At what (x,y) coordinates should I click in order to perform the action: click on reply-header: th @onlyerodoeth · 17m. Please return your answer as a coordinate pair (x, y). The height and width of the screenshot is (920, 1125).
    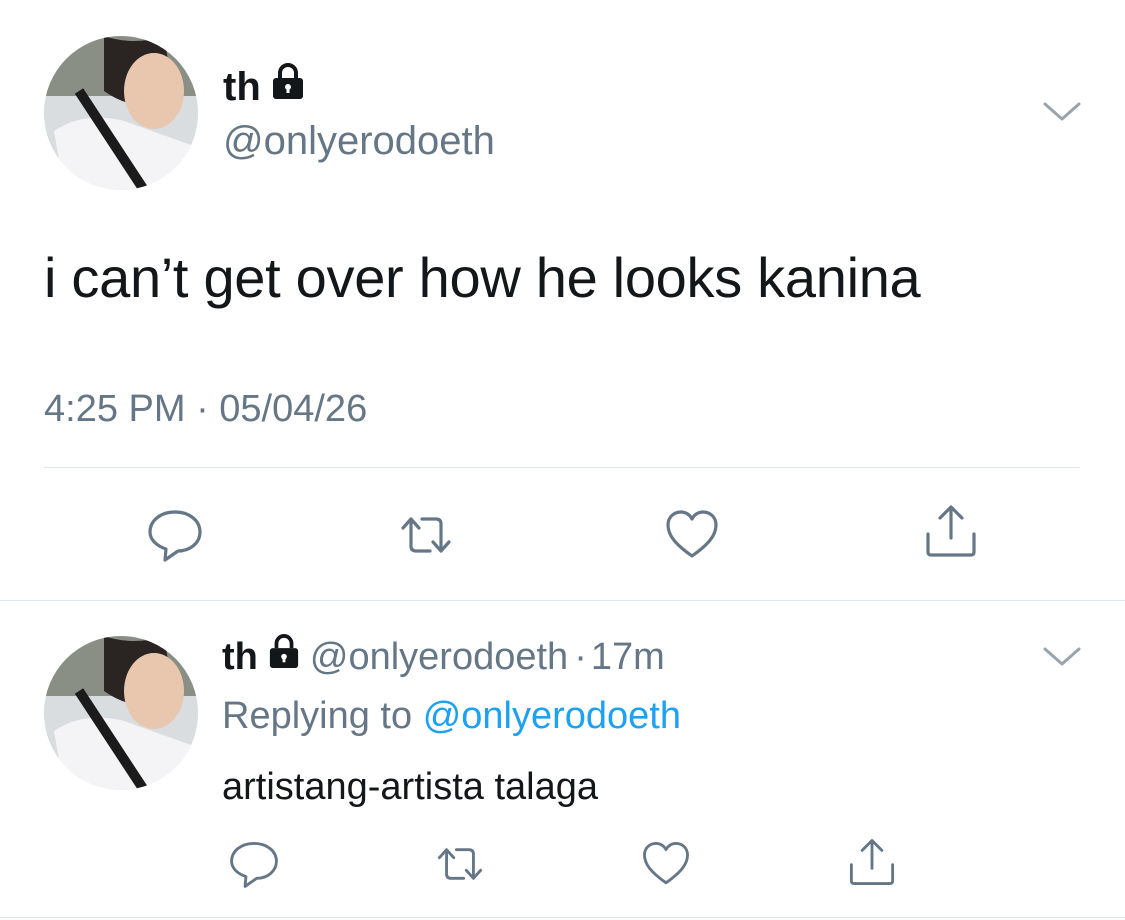
    Looking at the image, I should click on (443, 657).